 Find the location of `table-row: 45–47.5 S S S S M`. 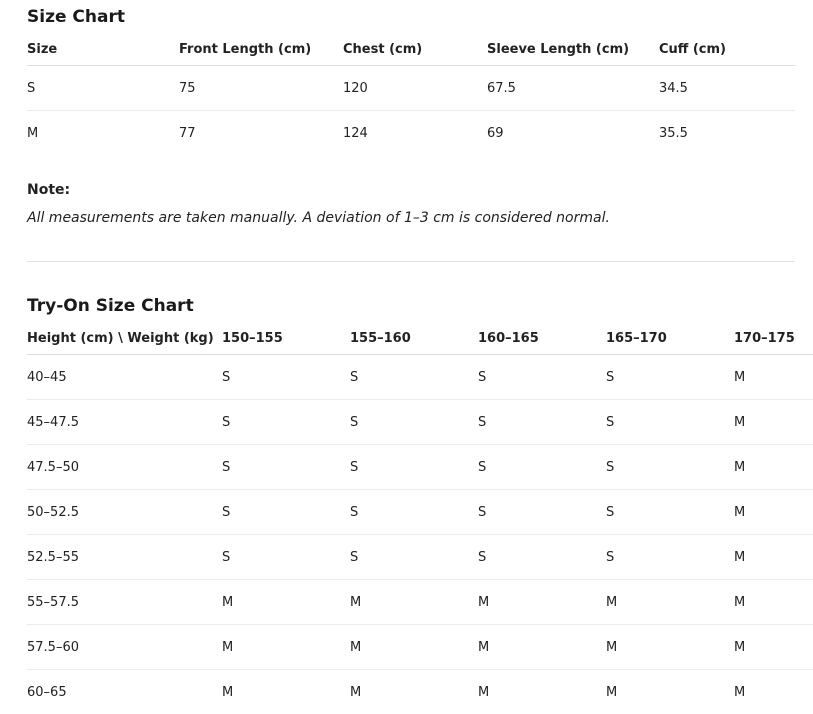

table-row: 45–47.5 S S S S M is located at coordinates (420, 422).